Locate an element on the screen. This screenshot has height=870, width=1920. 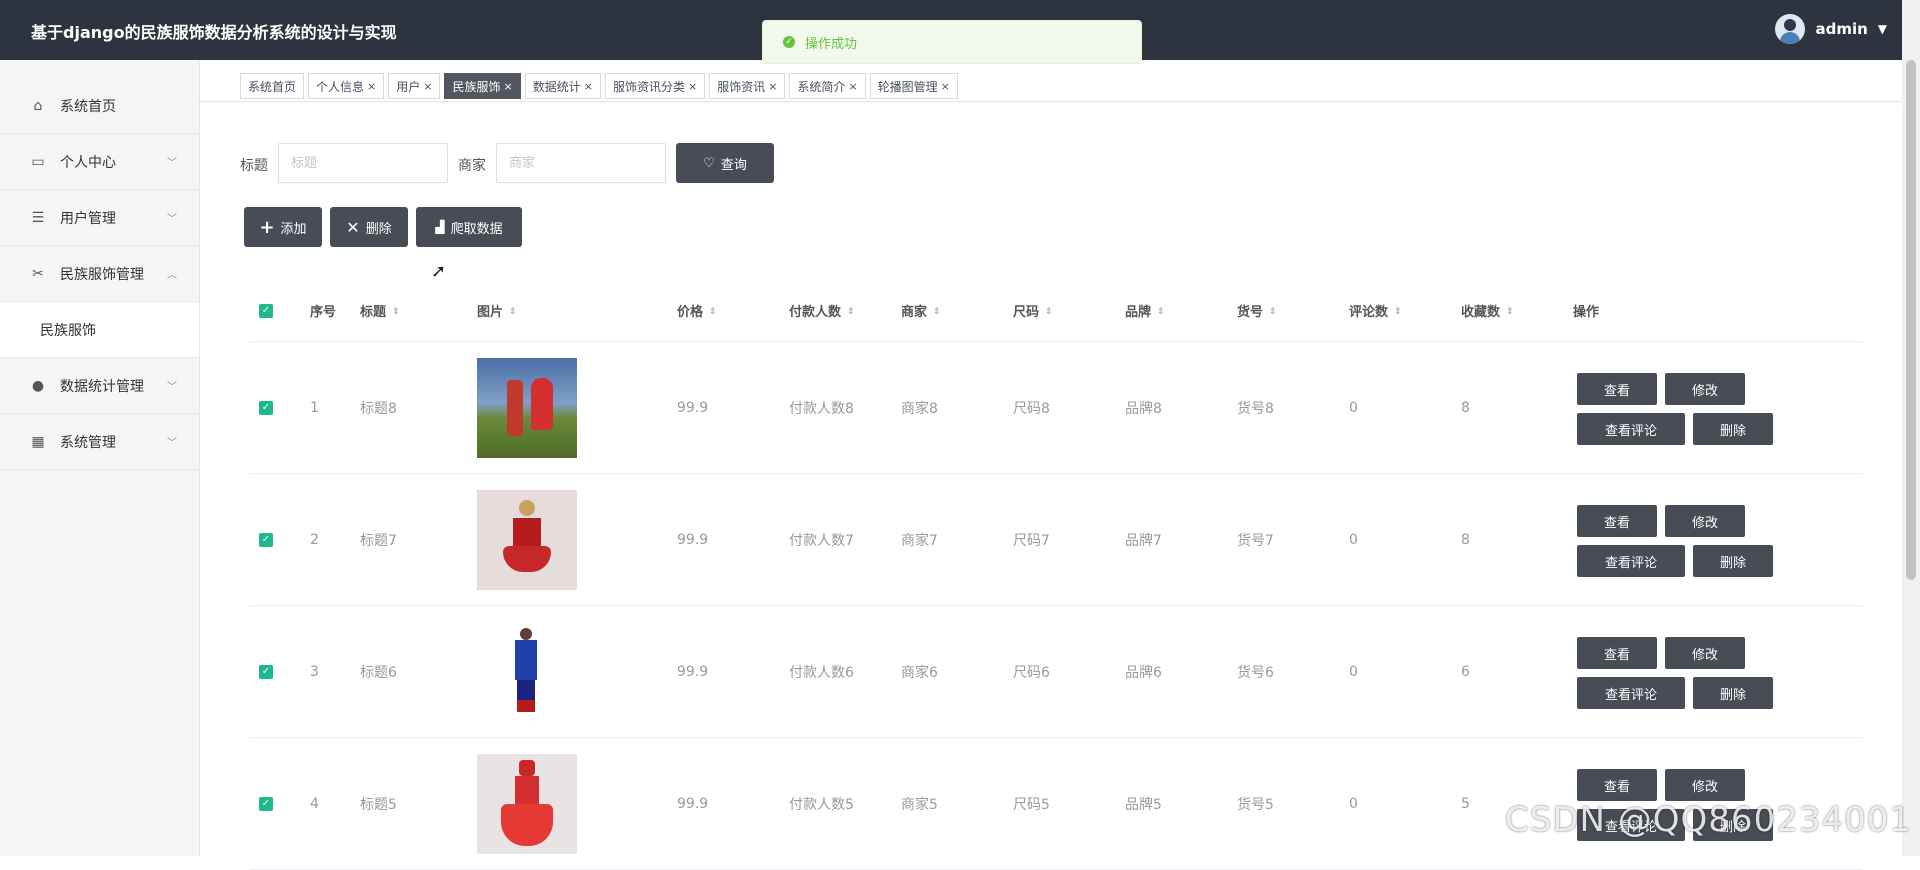
row-size: 尺码7 is located at coordinates (1031, 540).